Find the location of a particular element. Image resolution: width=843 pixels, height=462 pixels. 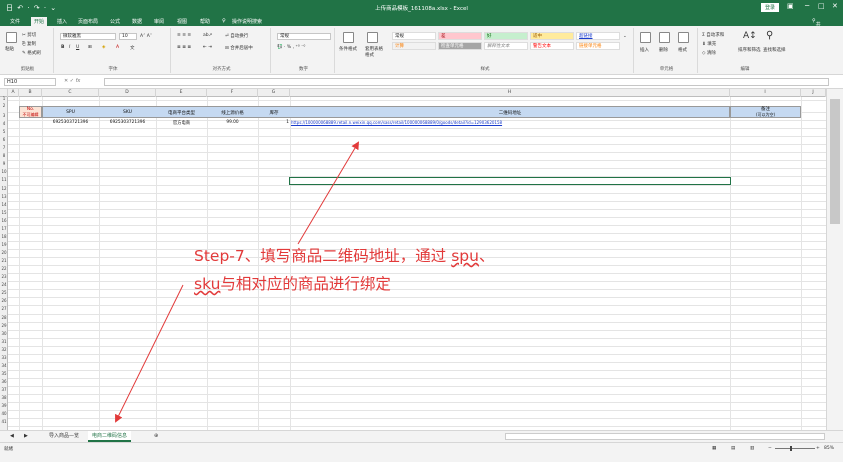

annotation-line-2: sku与相对应的商品进行绑定 is located at coordinates (292, 284).